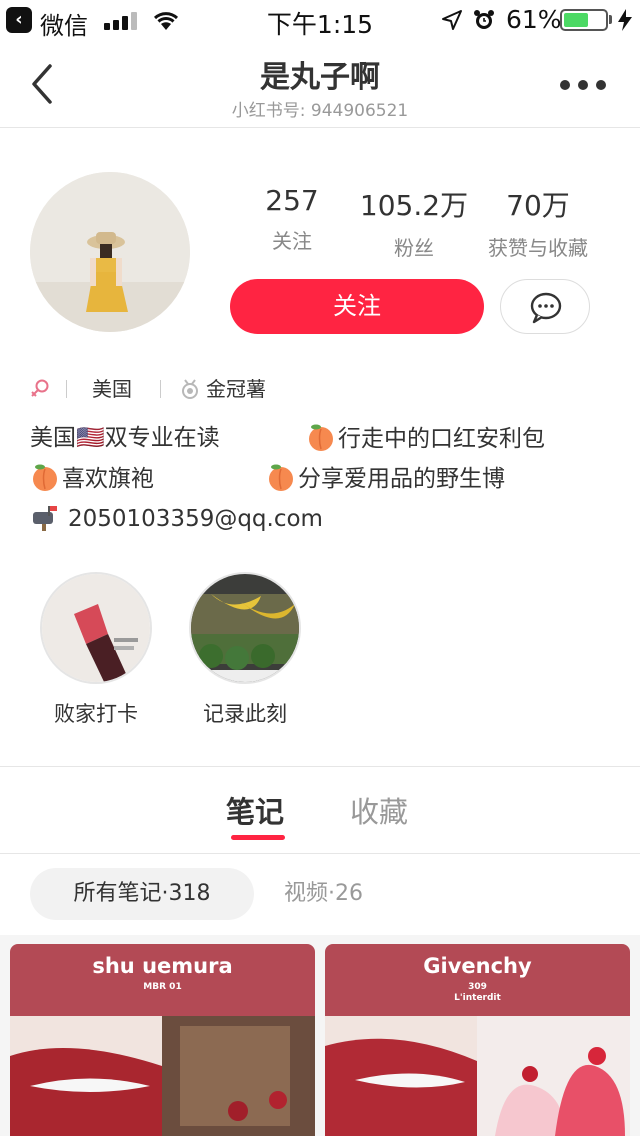 Image resolution: width=640 pixels, height=1136 pixels. Describe the element at coordinates (477, 1076) in the screenshot. I see `card-image-lips-dessert` at that location.